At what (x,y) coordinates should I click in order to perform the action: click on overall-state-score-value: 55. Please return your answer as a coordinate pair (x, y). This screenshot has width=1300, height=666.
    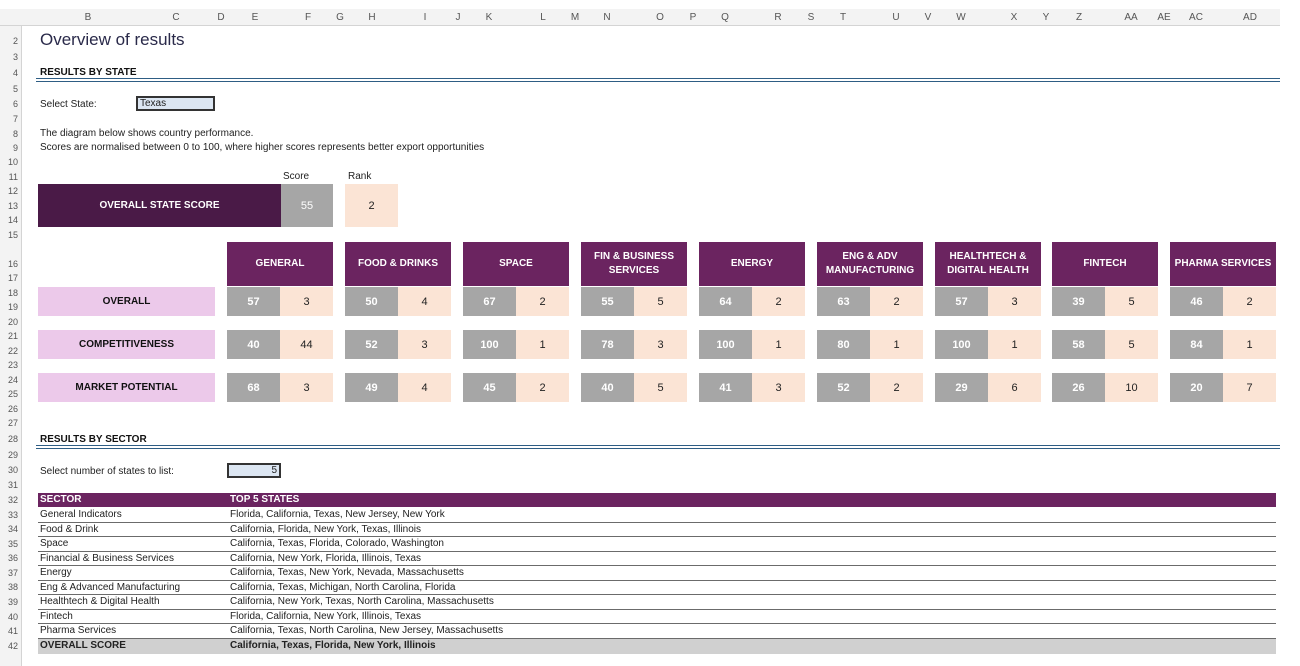
    Looking at the image, I should click on (307, 205).